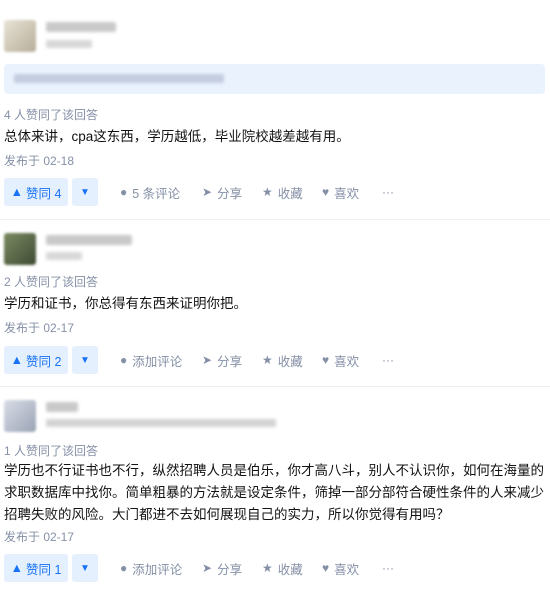 The height and width of the screenshot is (589, 550). What do you see at coordinates (156, 193) in the screenshot?
I see `comment-label: 5 条评论` at bounding box center [156, 193].